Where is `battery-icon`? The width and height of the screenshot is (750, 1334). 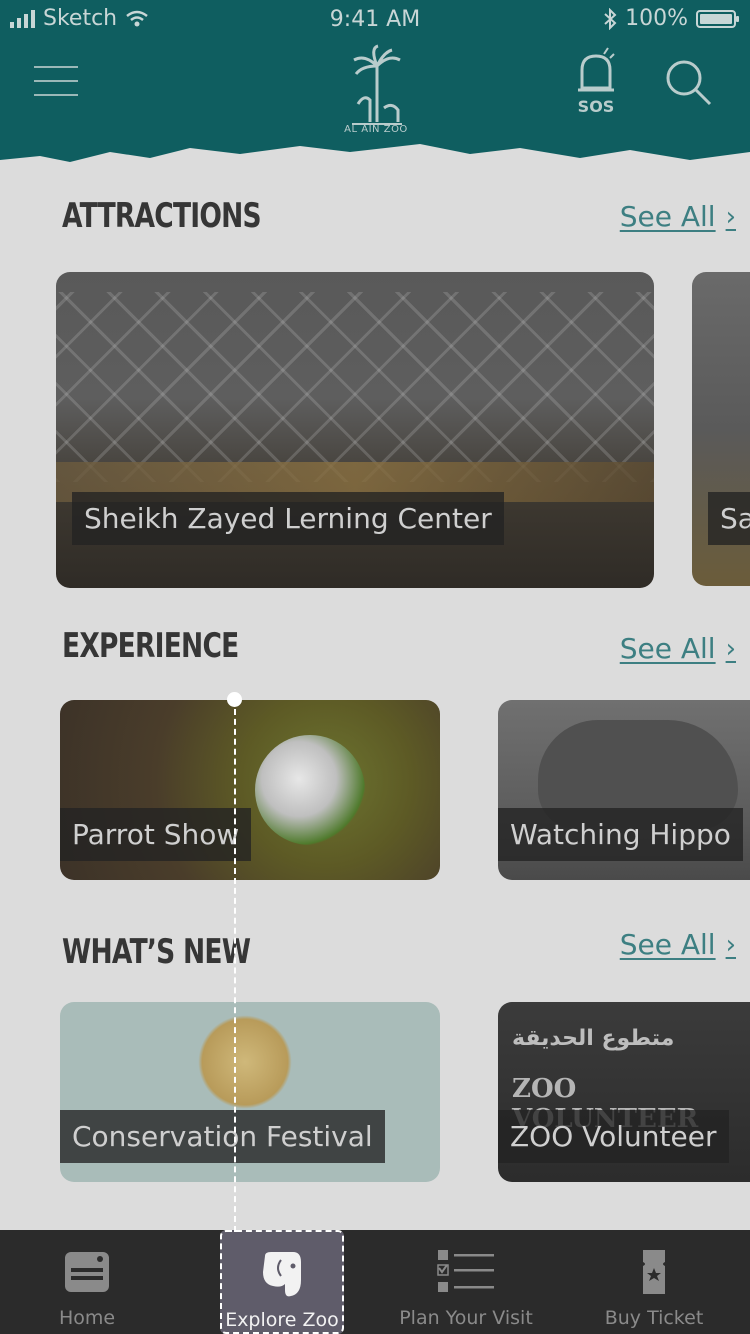 battery-icon is located at coordinates (717, 18).